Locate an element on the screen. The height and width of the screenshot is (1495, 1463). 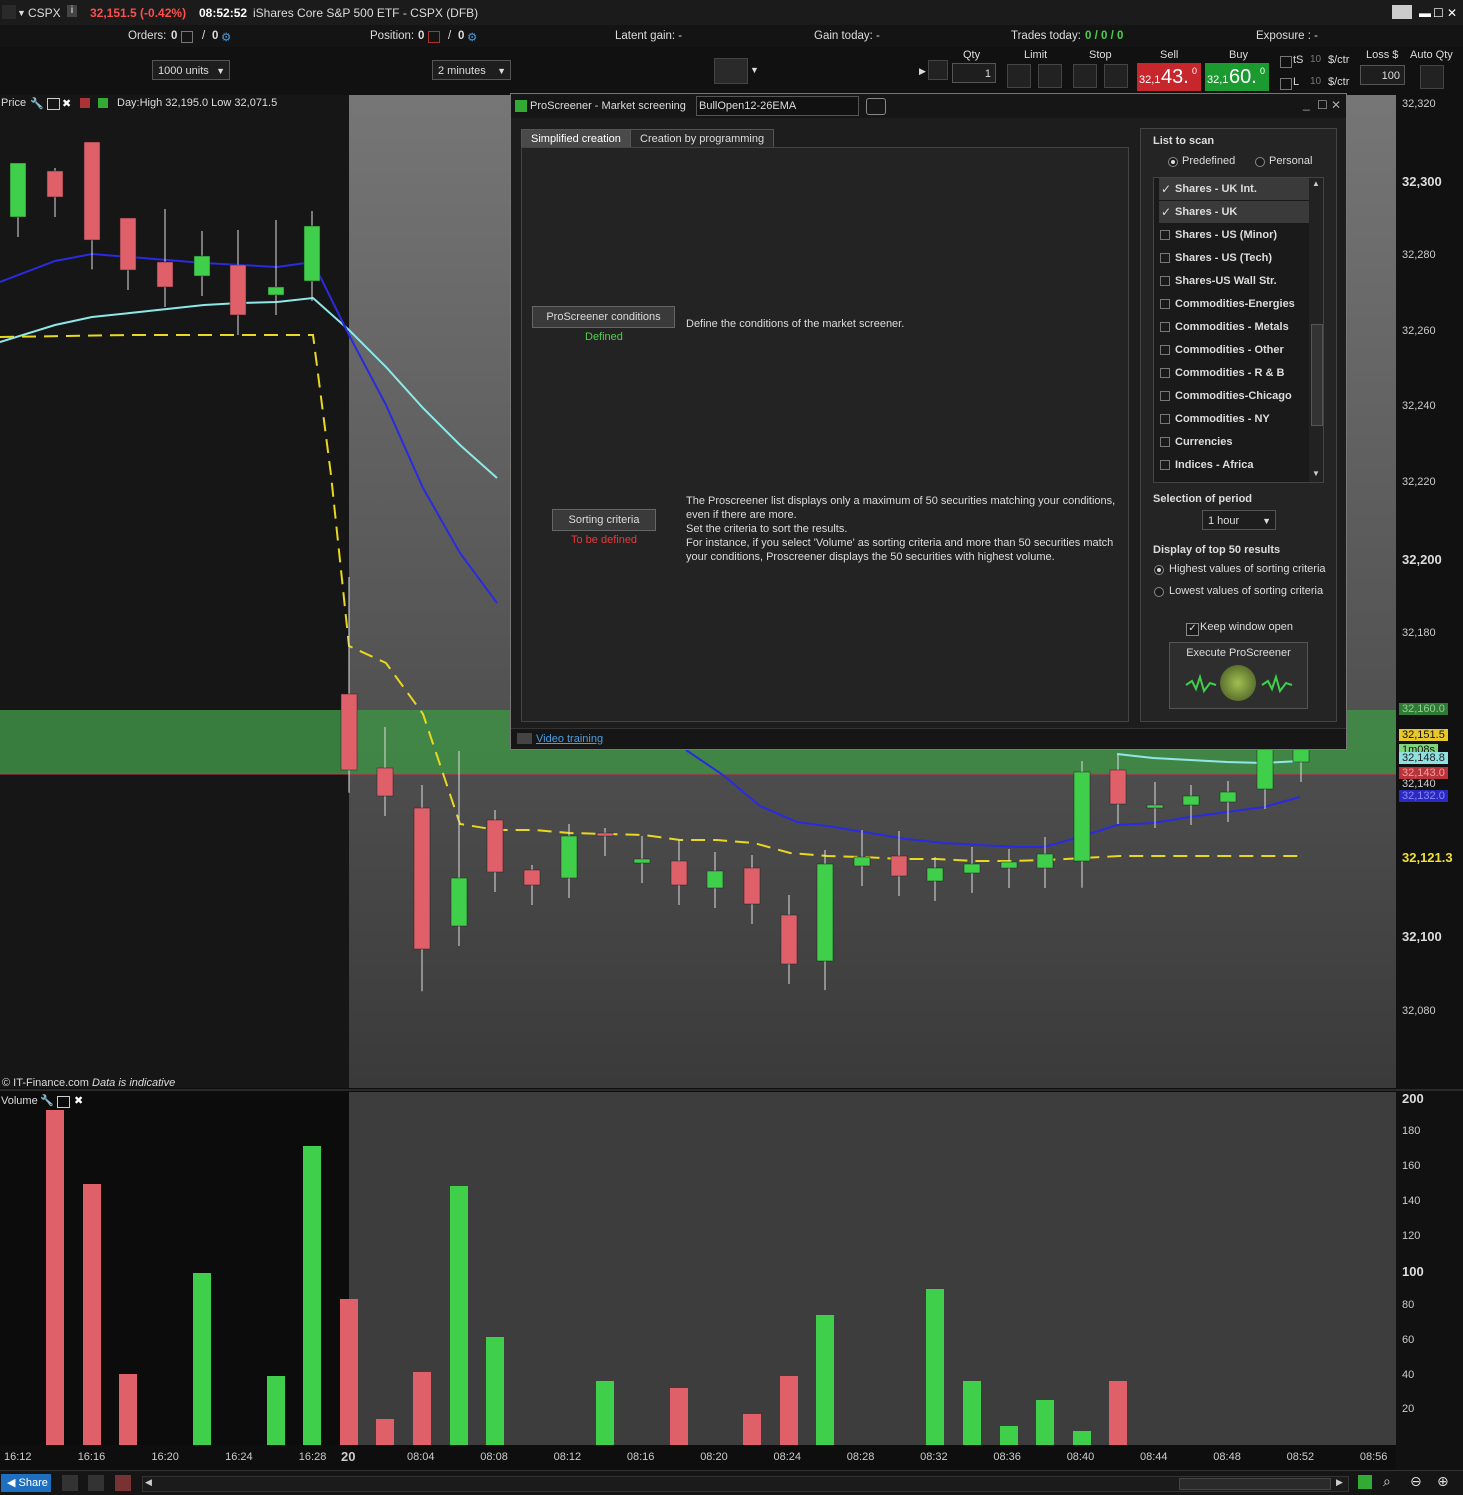
scan-list-item: Commodities-Energies is located at coordinates (1235, 304).